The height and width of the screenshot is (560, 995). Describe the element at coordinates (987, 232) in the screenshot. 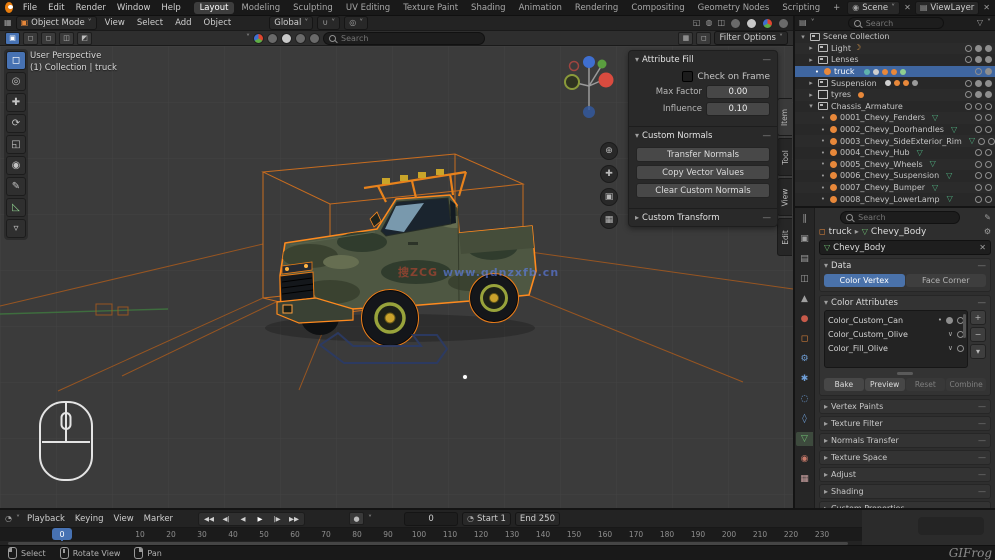

I see `breadcrumb-edit-icon: ⚙` at that location.